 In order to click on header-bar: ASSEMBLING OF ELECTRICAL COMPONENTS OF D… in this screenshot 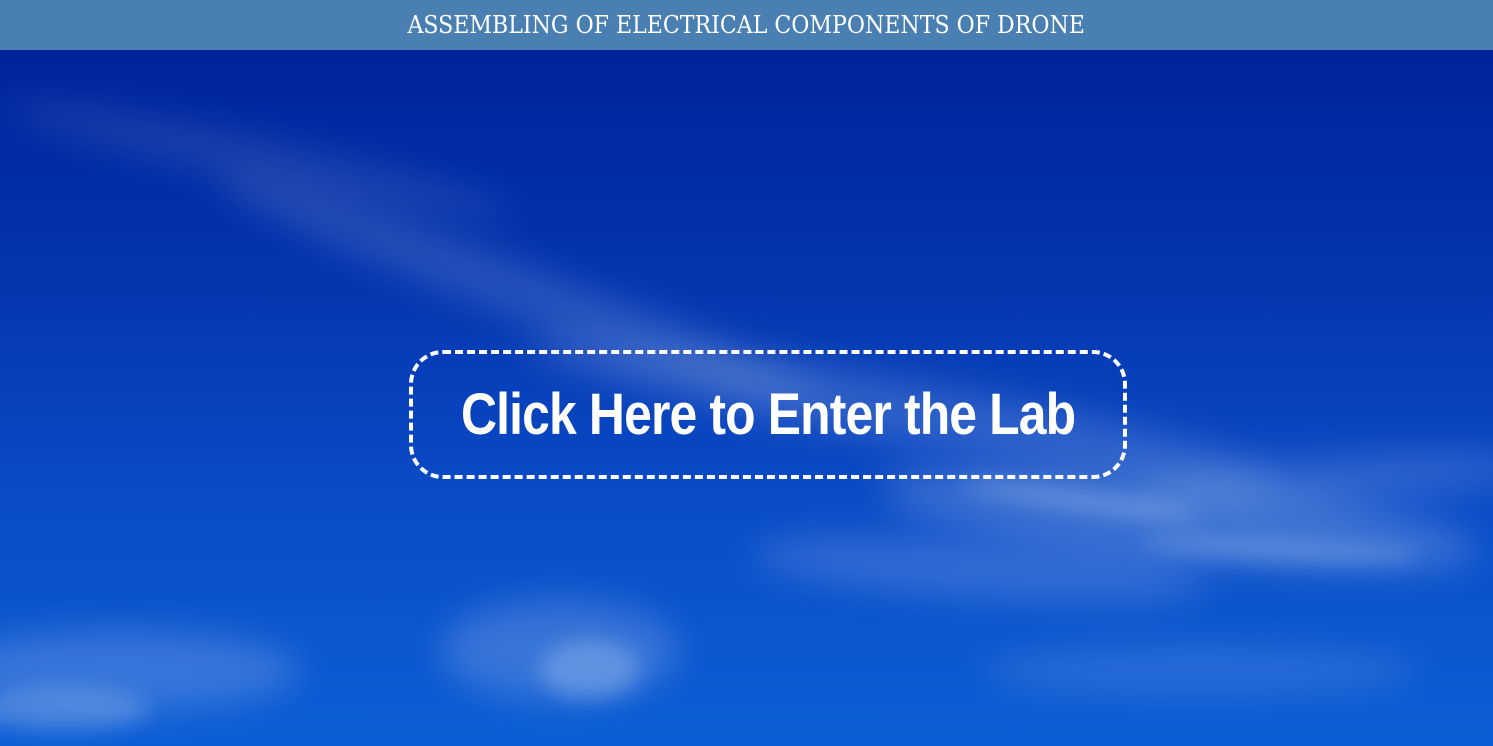, I will do `click(746, 25)`.